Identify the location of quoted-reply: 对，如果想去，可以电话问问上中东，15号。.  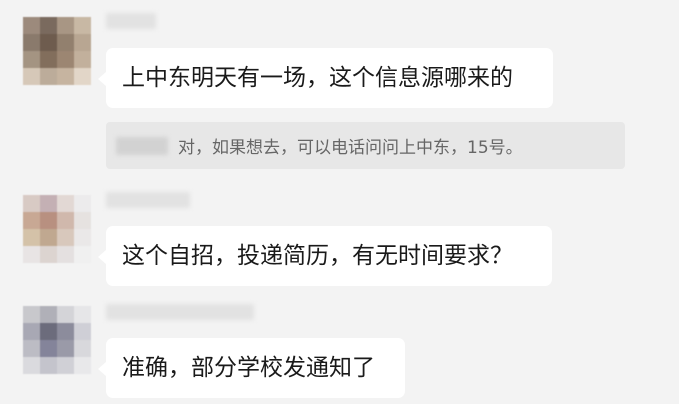
(365, 145).